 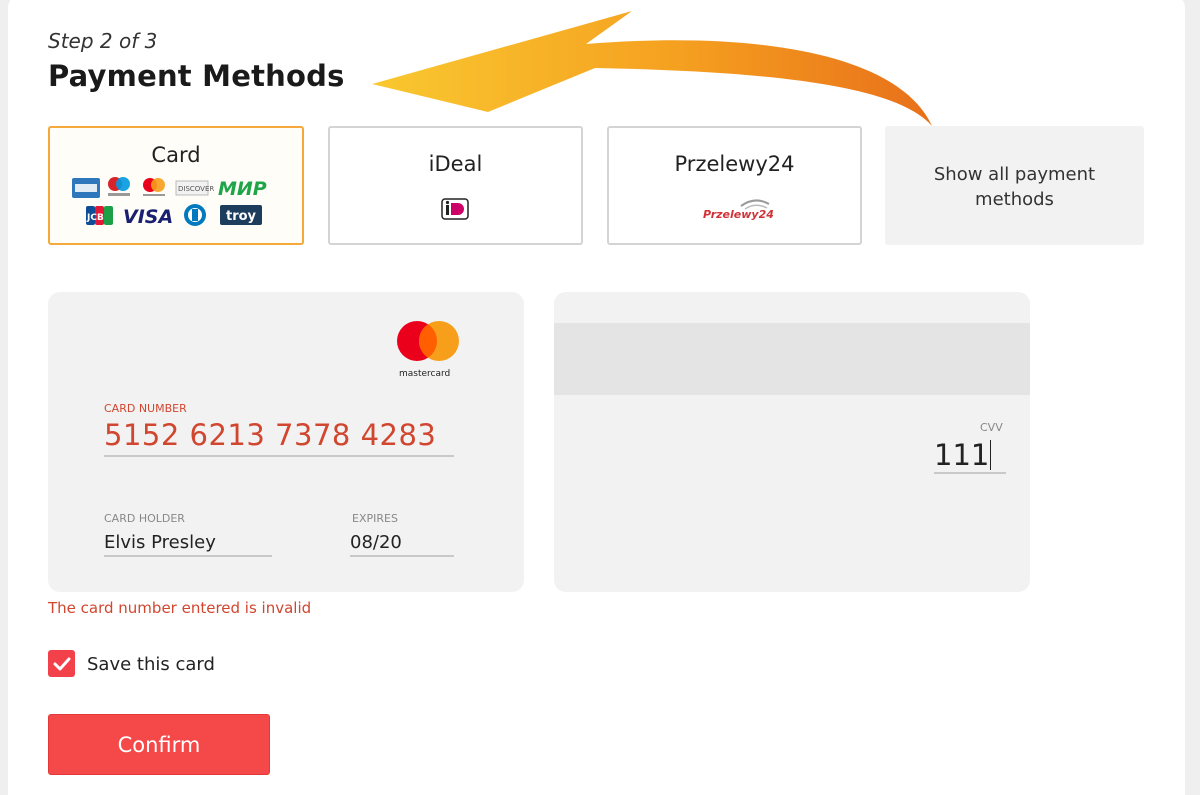 What do you see at coordinates (169, 202) in the screenshot?
I see `card-brand-logos: DISCOVER МИР JCB VISA troy` at bounding box center [169, 202].